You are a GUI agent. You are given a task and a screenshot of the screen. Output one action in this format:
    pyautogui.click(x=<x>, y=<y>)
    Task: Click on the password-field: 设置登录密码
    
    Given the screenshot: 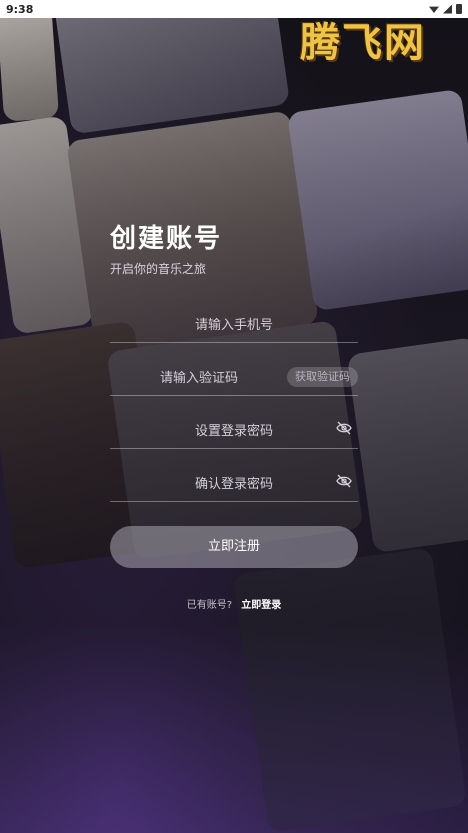 What is the action you would take?
    pyautogui.click(x=234, y=428)
    